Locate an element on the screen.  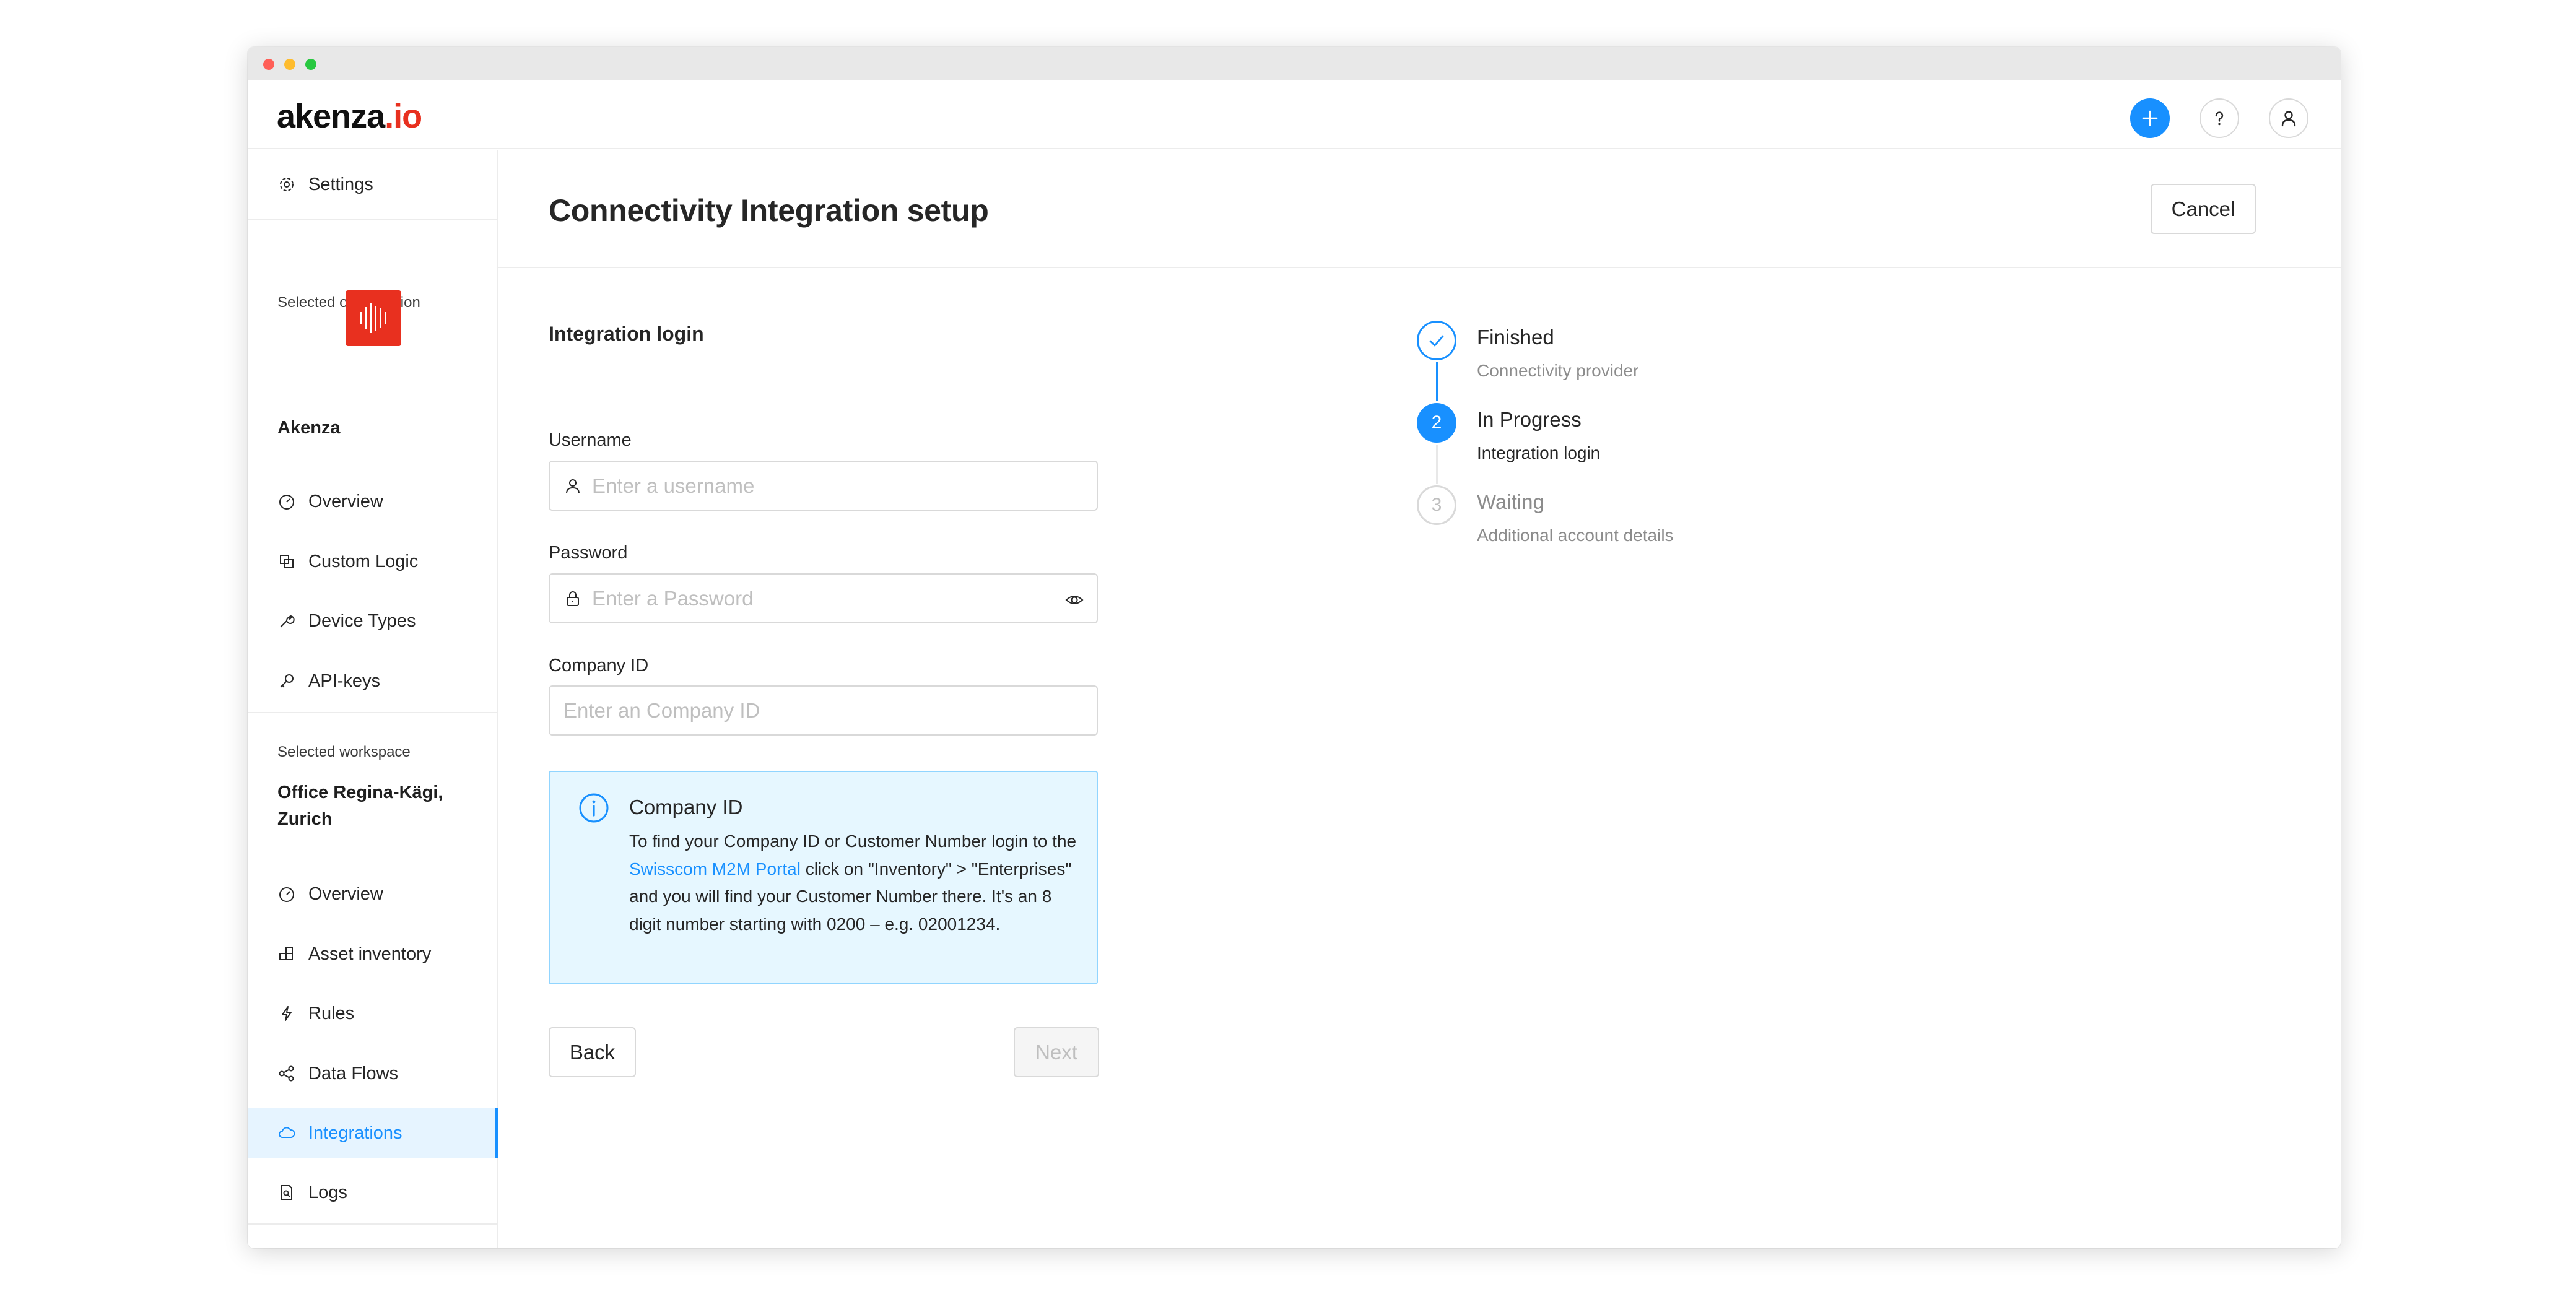
password-placeholder: Enter a Password is located at coordinates (673, 598).